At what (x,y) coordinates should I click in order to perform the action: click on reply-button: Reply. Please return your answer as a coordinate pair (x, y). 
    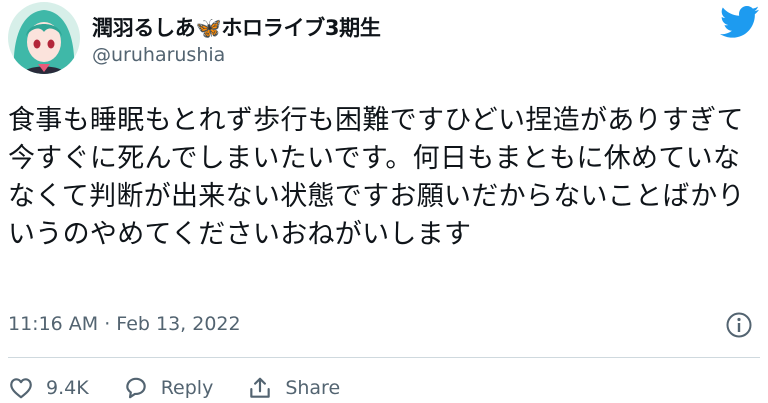
    Looking at the image, I should click on (168, 388).